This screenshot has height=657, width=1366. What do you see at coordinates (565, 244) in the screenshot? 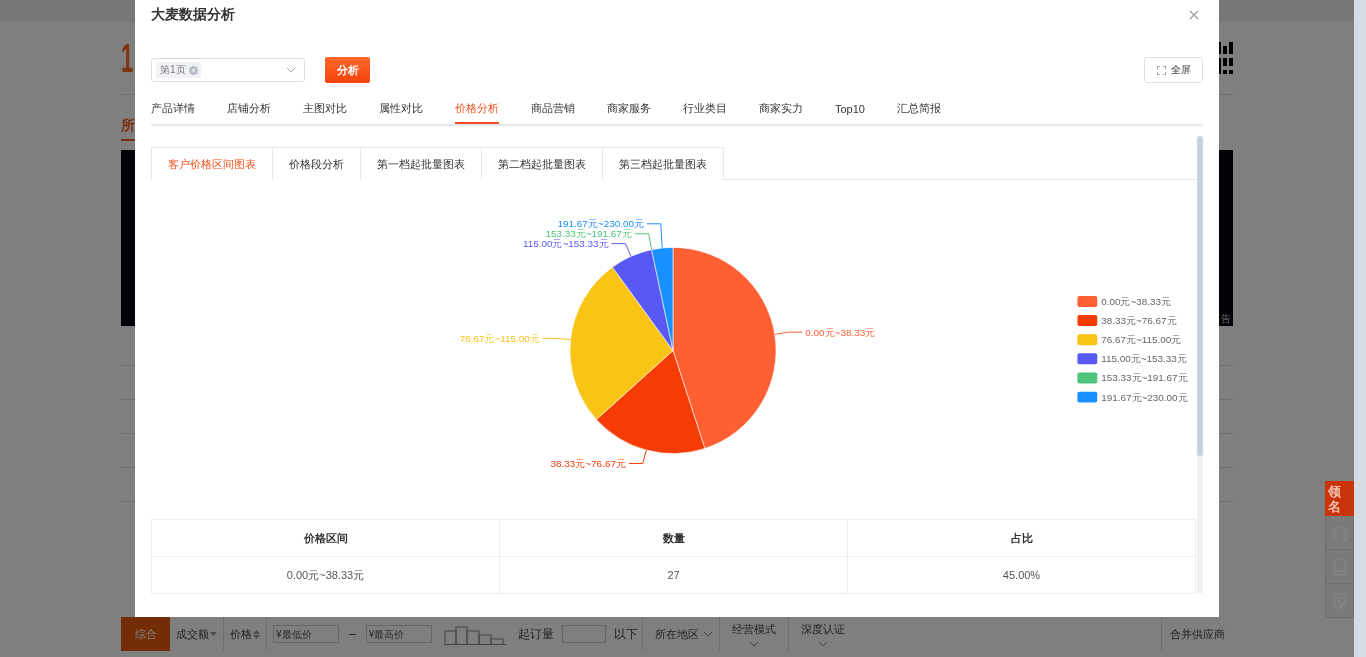
I see `slice-label: 115.00元~153.33元` at bounding box center [565, 244].